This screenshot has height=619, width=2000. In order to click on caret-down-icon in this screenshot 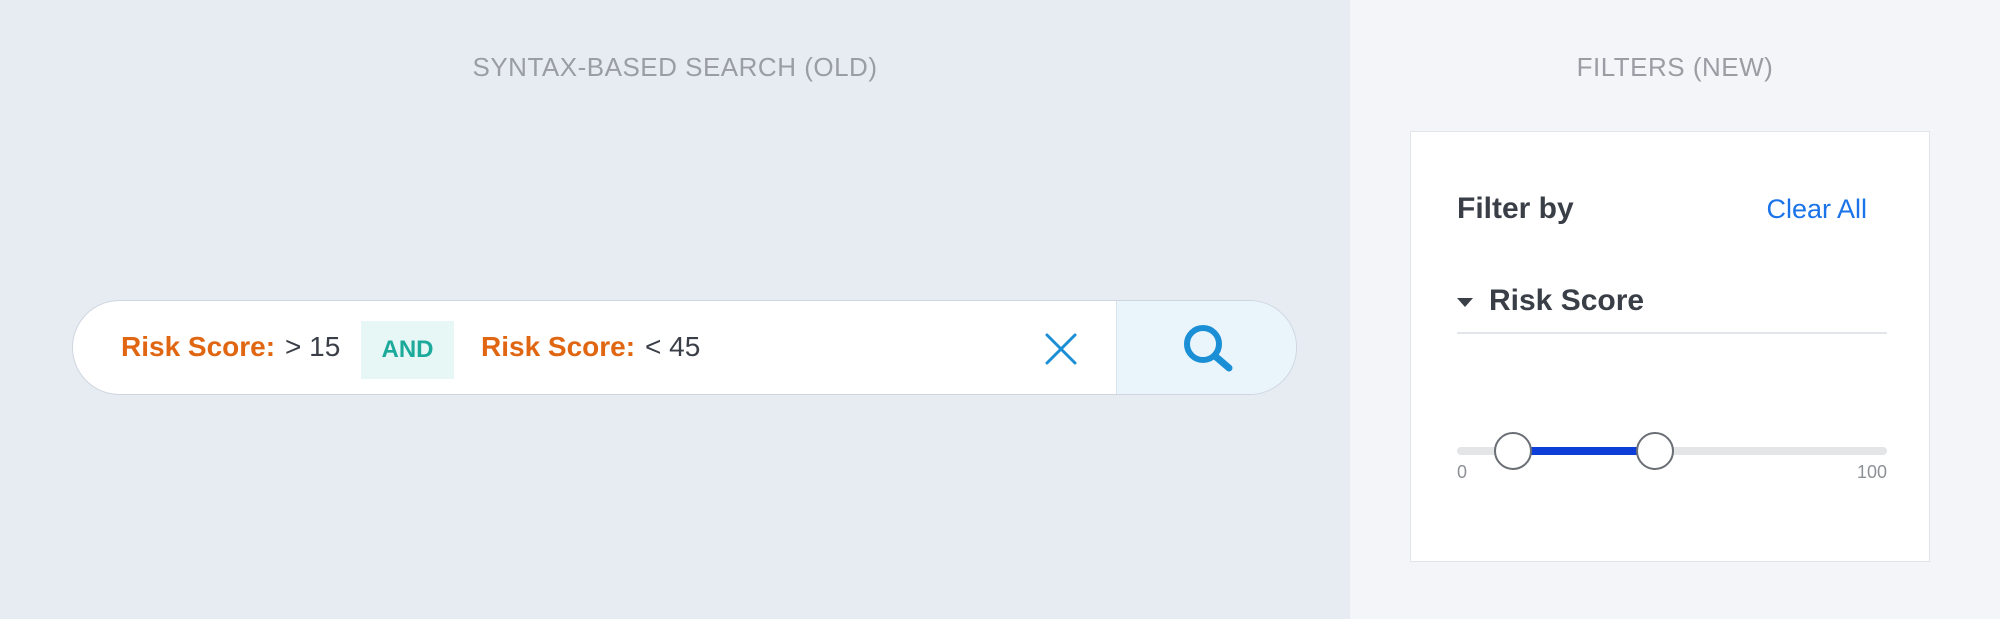, I will do `click(1465, 302)`.